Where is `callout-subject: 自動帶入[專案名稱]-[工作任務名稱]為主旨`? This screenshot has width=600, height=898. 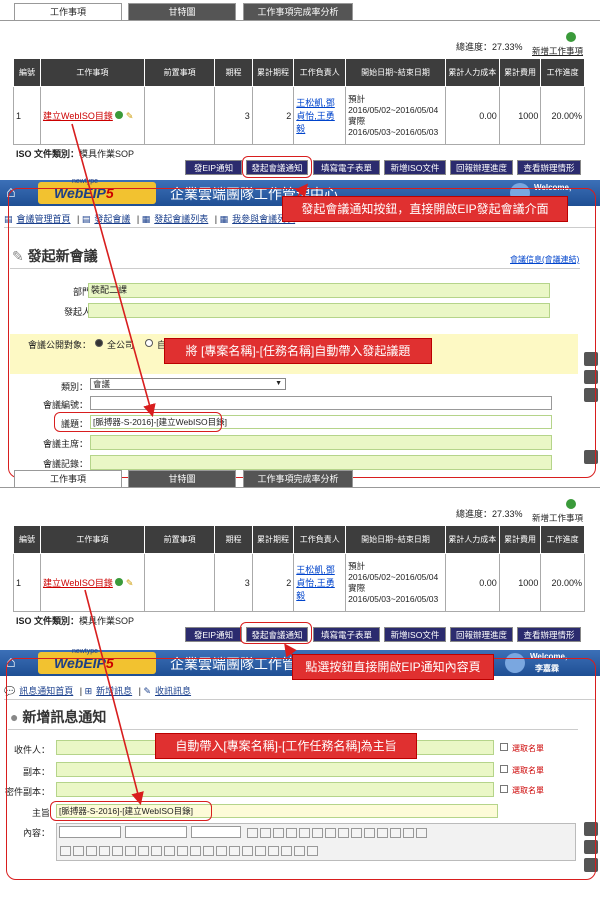
callout-subject: 自動帶入[專案名稱]-[工作任務名稱]為主旨 is located at coordinates (286, 746).